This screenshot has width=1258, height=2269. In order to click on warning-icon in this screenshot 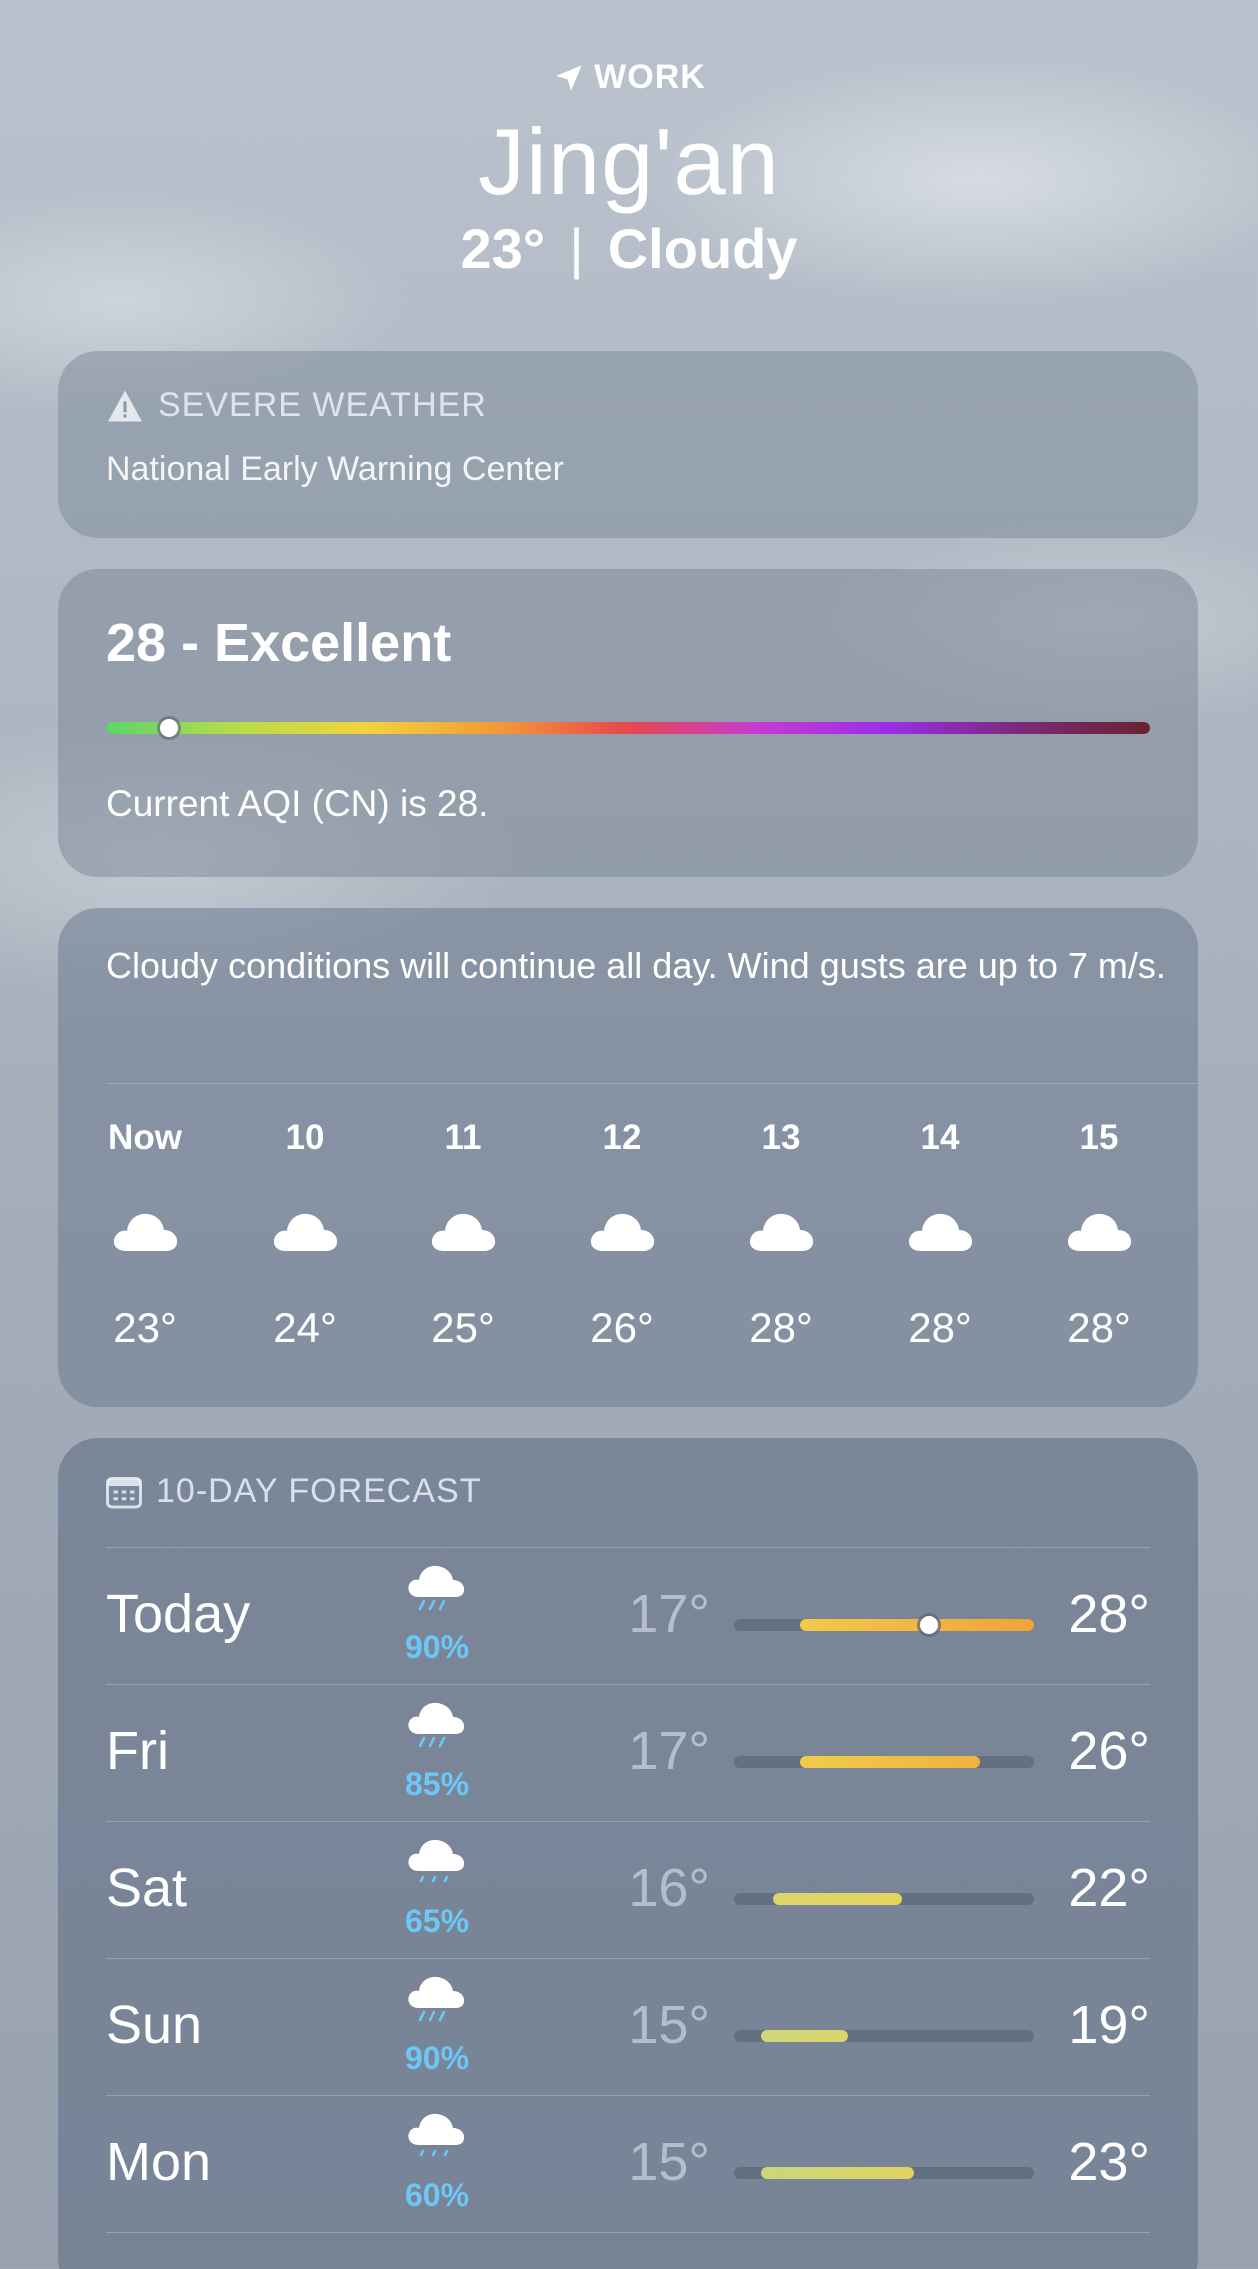, I will do `click(125, 405)`.